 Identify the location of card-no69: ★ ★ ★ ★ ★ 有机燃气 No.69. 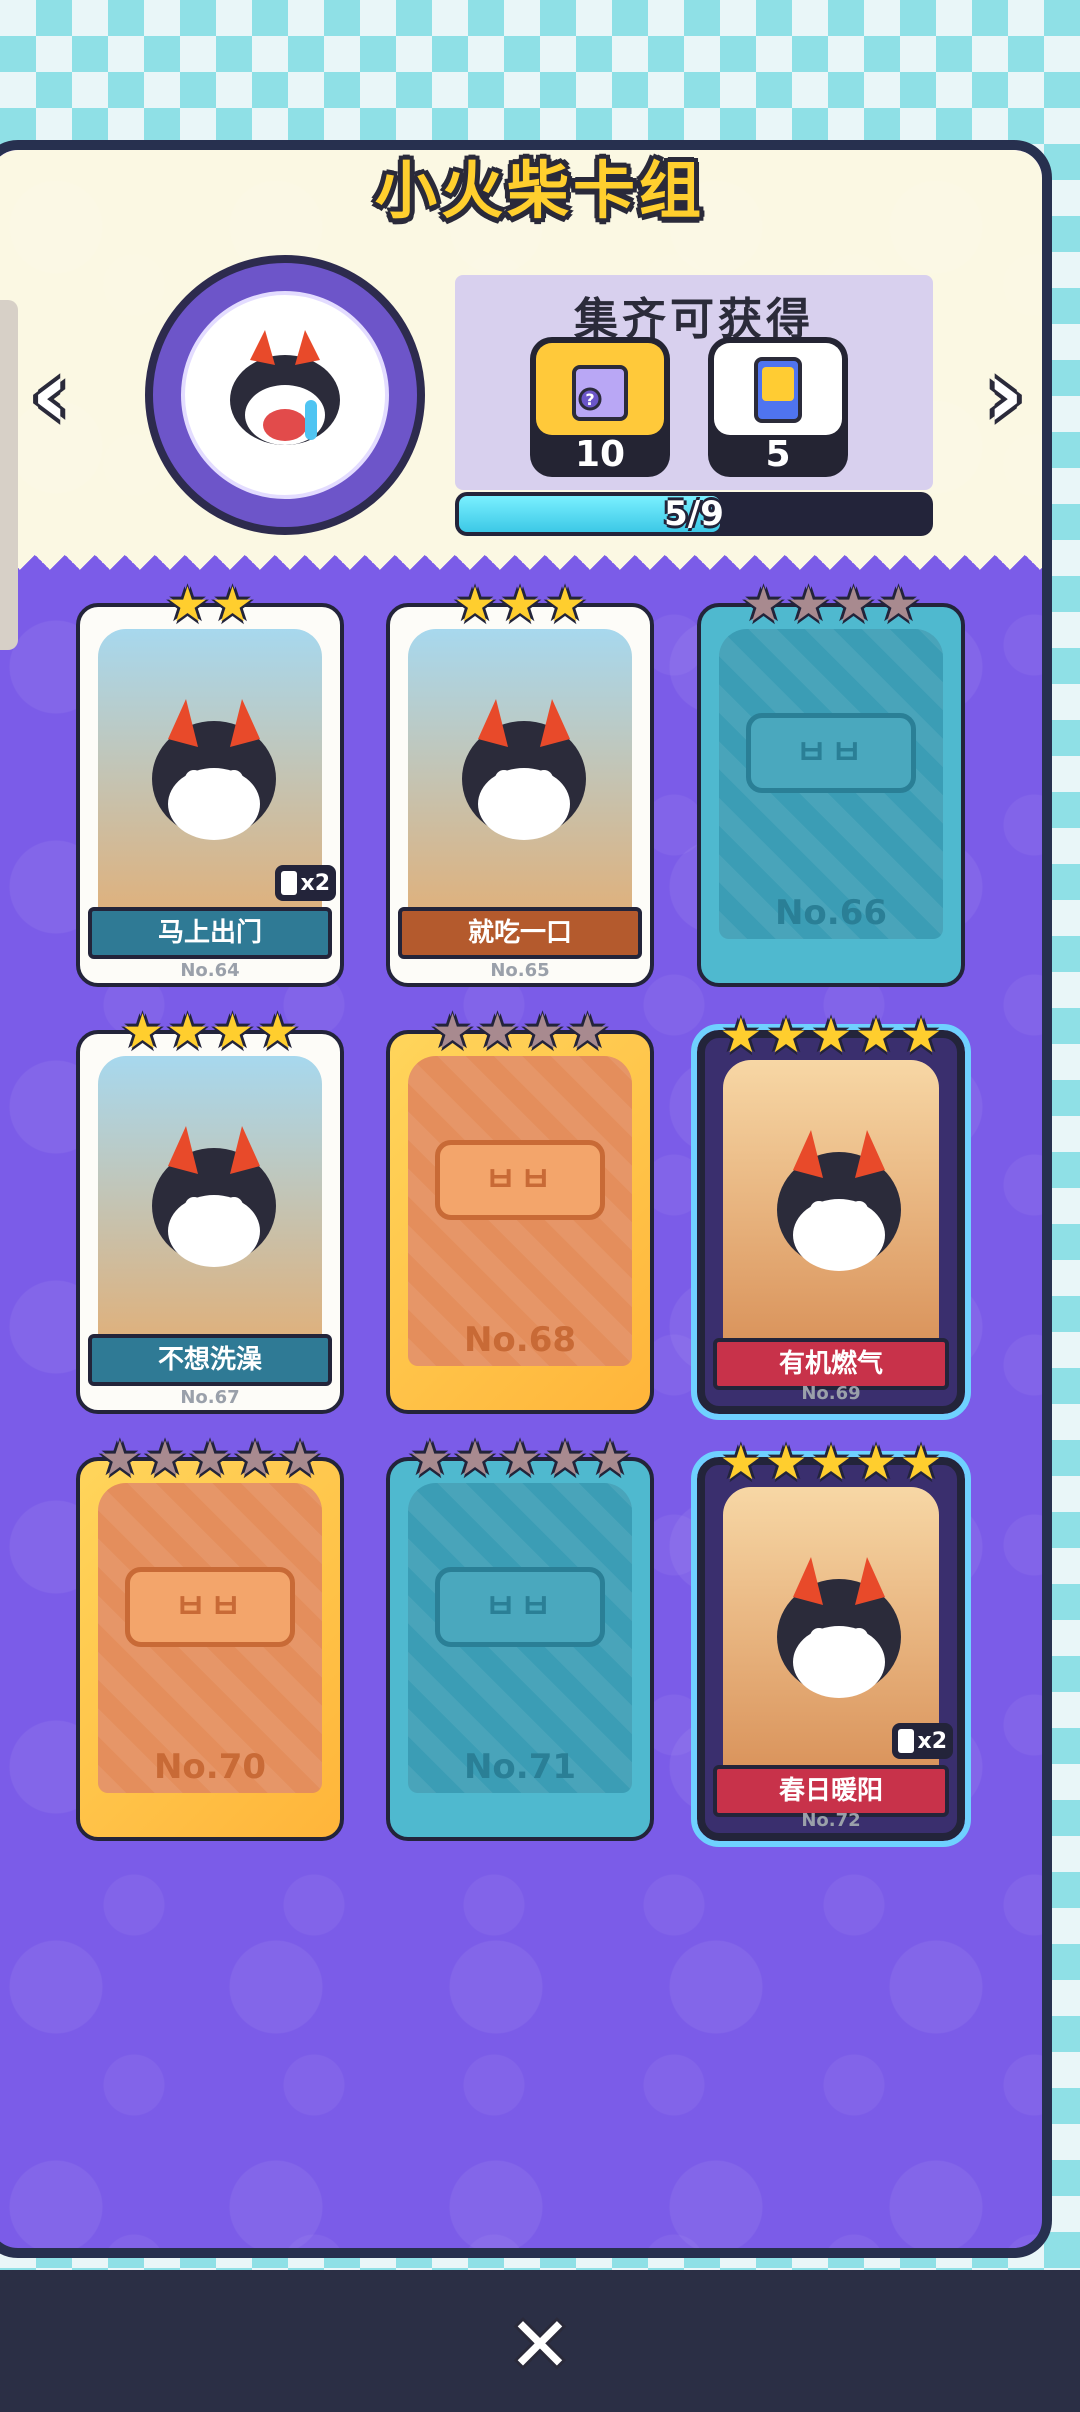
(831, 1216).